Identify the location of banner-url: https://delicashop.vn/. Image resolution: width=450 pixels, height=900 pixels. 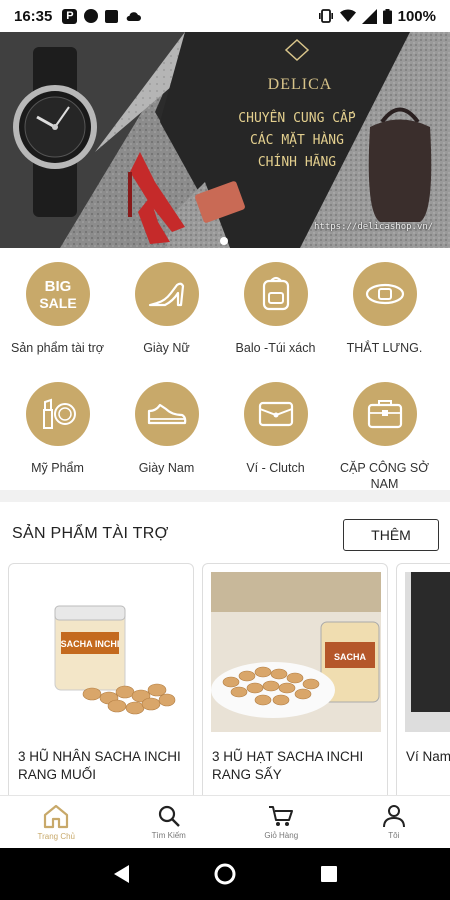
(374, 227).